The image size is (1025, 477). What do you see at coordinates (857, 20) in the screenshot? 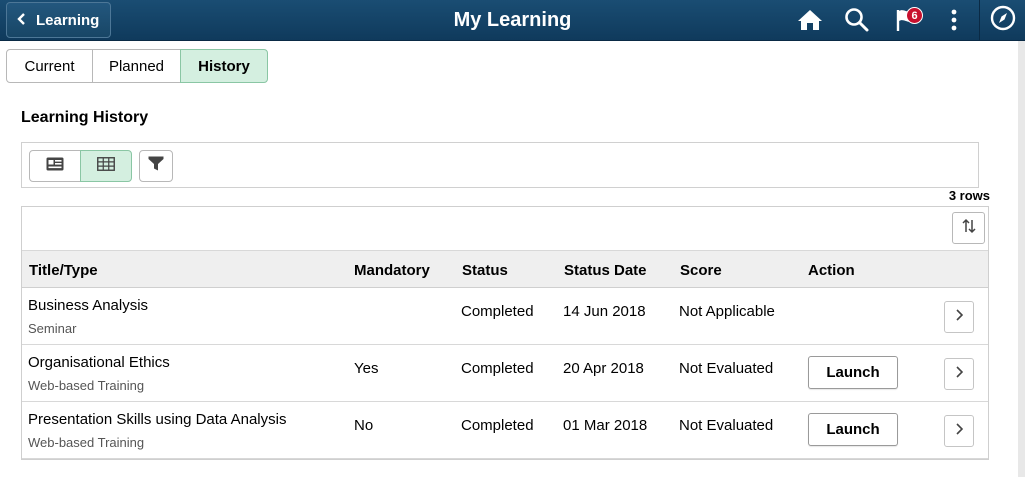
I see `search-icon` at bounding box center [857, 20].